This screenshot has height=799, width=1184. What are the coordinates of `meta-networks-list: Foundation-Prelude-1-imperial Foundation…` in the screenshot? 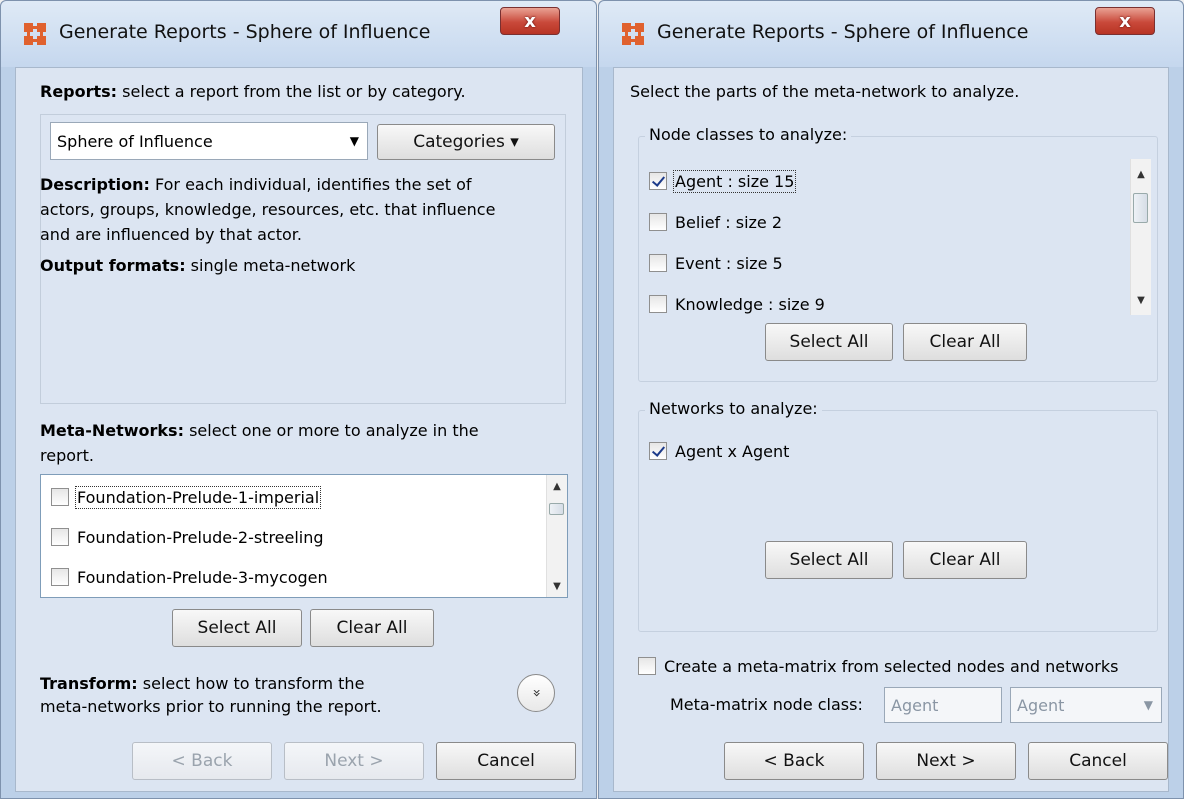 It's located at (304, 536).